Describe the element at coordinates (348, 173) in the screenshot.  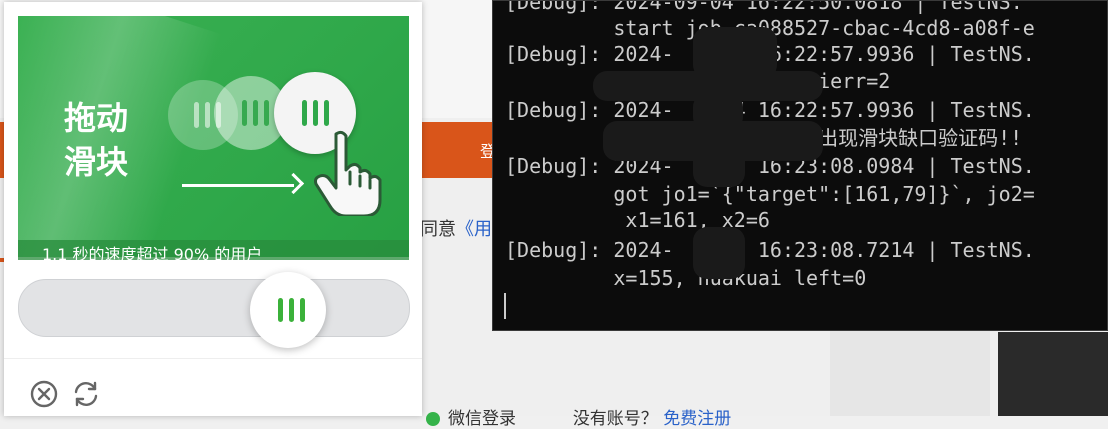
I see `pointing-hand-icon` at that location.